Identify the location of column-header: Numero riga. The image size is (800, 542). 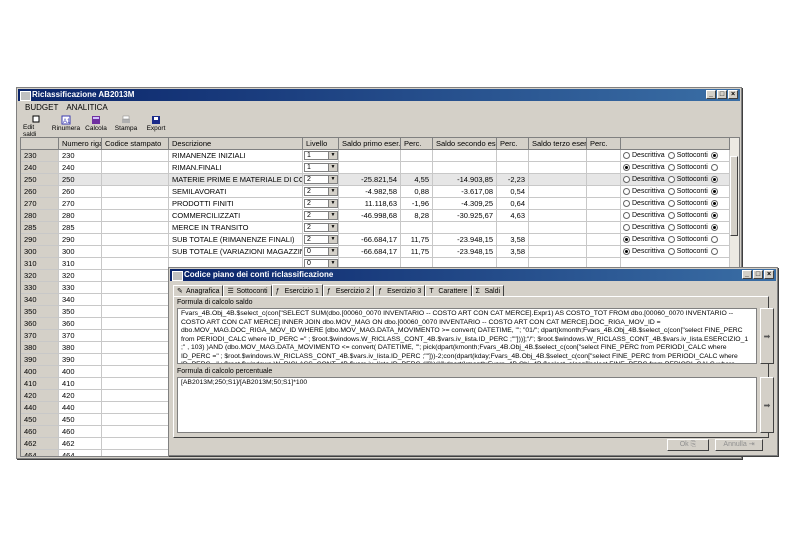
(80, 144).